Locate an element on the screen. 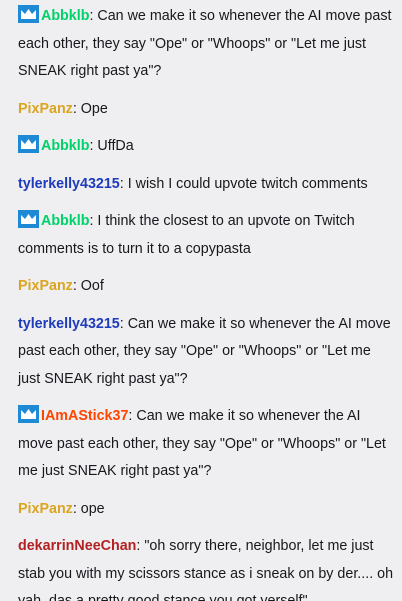 This screenshot has height=601, width=402. chat-message: Abbklb: UffDa is located at coordinates (206, 147).